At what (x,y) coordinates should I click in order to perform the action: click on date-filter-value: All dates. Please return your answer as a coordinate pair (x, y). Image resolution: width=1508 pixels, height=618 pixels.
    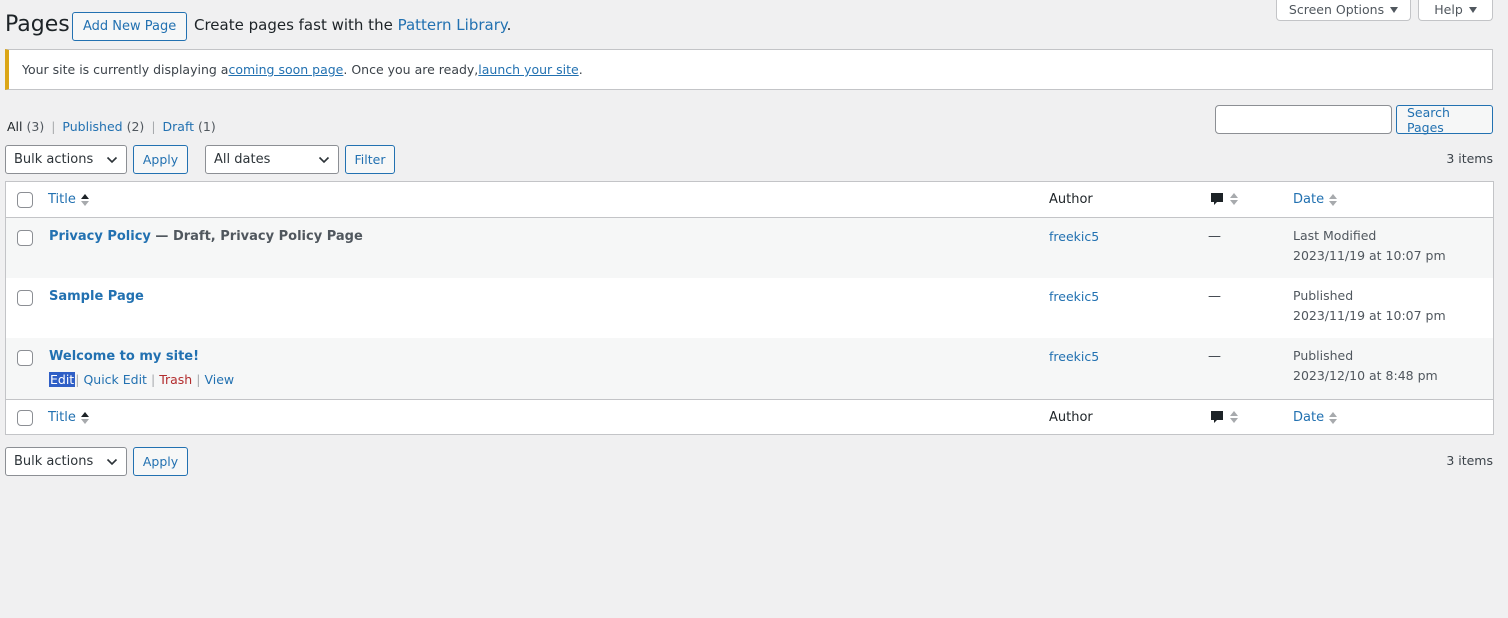
    Looking at the image, I should click on (242, 159).